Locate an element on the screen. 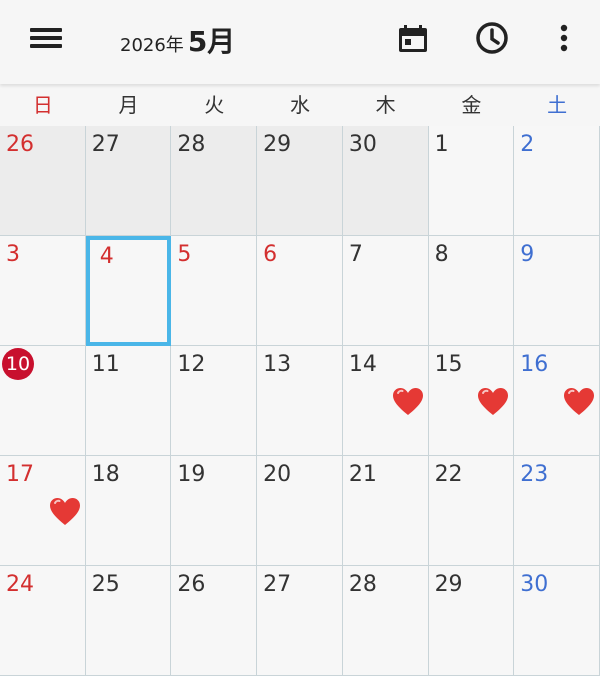 The width and height of the screenshot is (600, 676). weekday-label-mon: 月 is located at coordinates (128, 105).